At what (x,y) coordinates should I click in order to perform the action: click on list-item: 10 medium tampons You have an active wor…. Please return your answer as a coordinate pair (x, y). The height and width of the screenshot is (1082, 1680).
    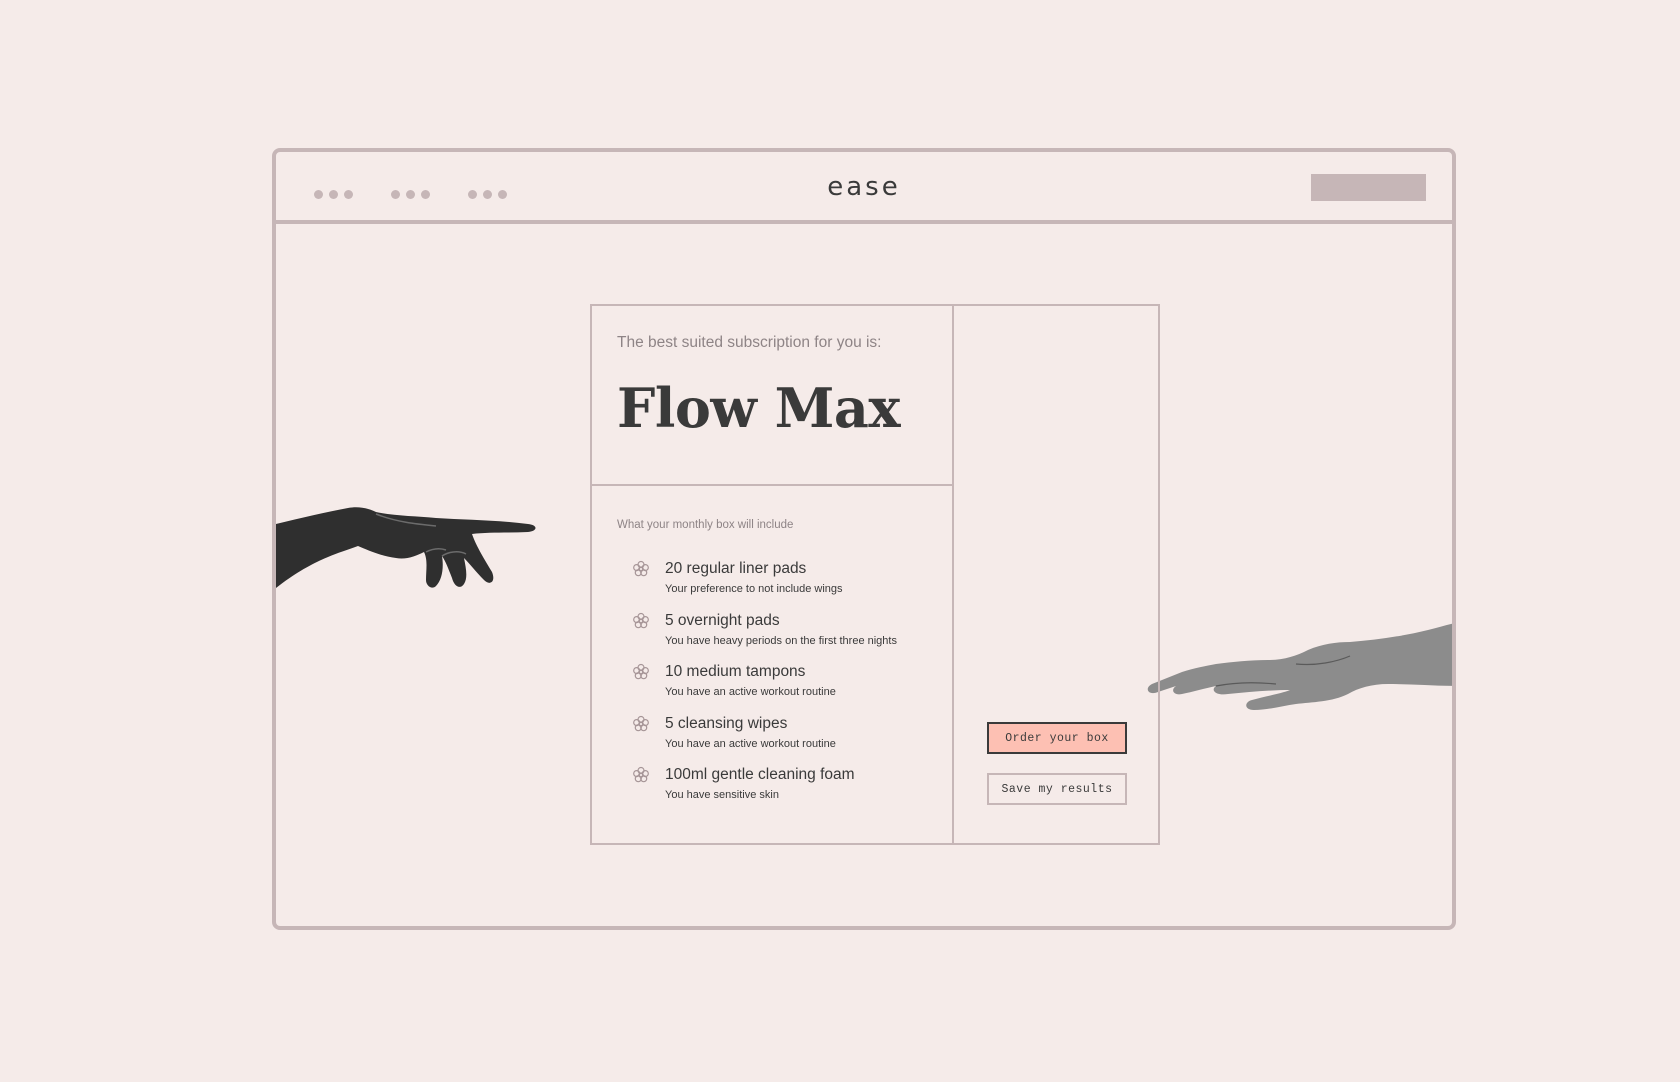
    Looking at the image, I should click on (787, 689).